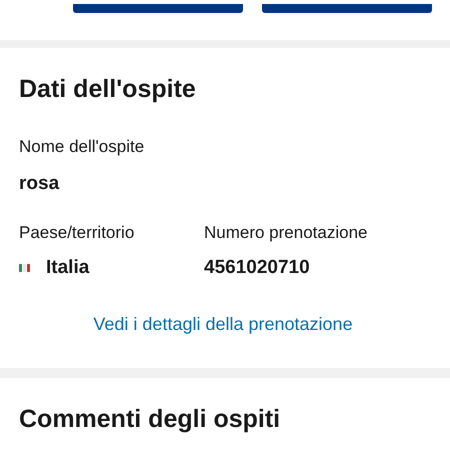 Image resolution: width=450 pixels, height=450 pixels. Describe the element at coordinates (257, 268) in the screenshot. I see `field-value: 4561020710` at that location.